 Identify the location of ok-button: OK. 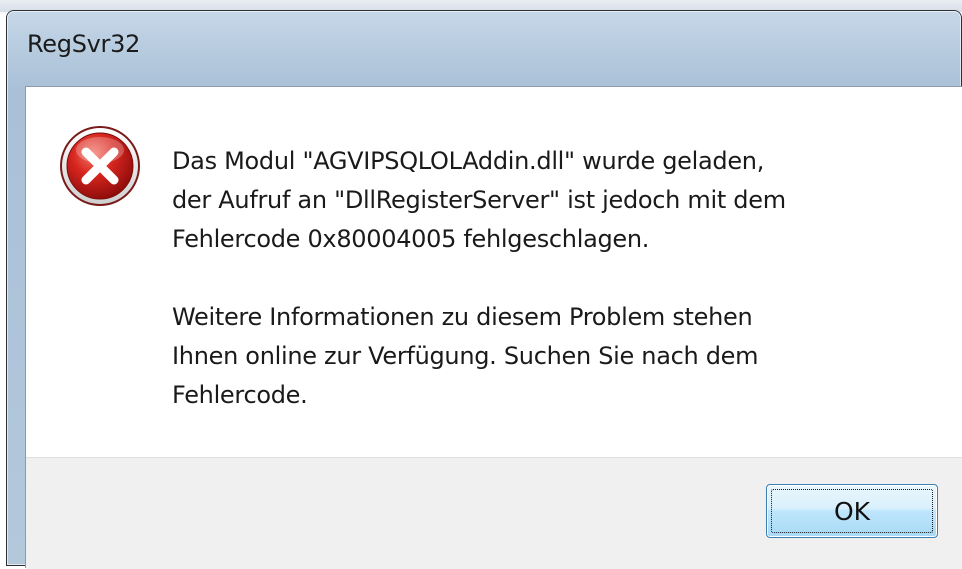
(852, 511).